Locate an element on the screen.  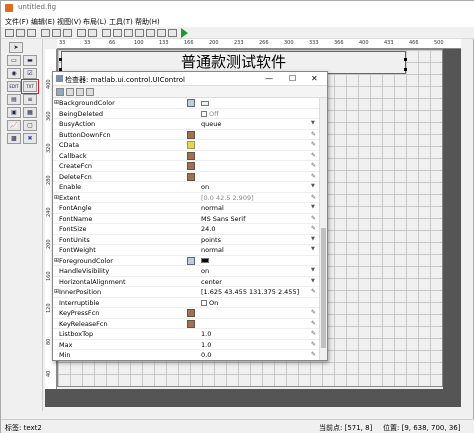
new-icon is located at coordinates (9, 33).